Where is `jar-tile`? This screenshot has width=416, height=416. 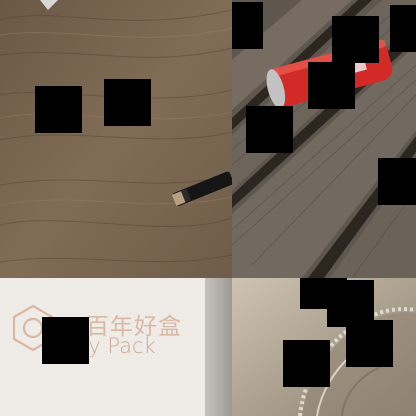
jar-tile is located at coordinates (324, 347).